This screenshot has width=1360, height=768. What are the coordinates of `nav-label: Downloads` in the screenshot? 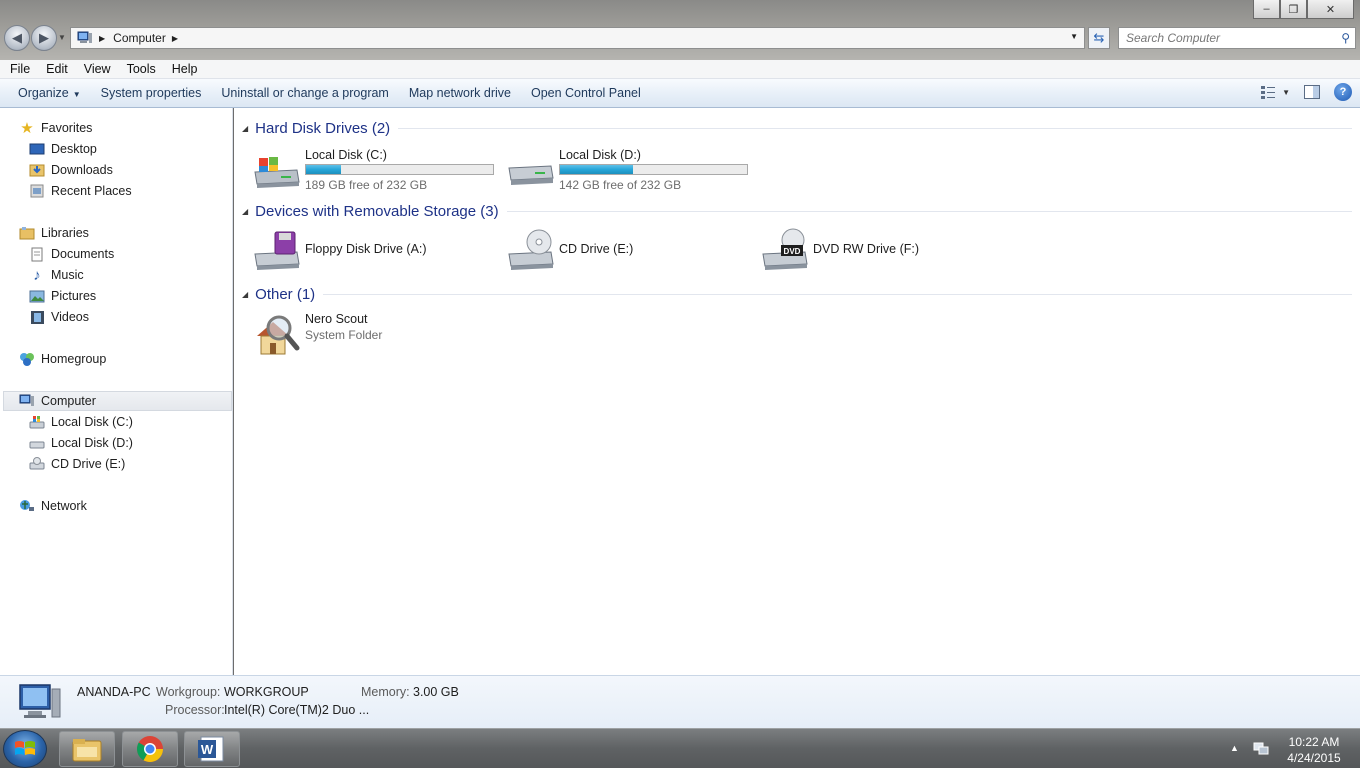 It's located at (82, 170).